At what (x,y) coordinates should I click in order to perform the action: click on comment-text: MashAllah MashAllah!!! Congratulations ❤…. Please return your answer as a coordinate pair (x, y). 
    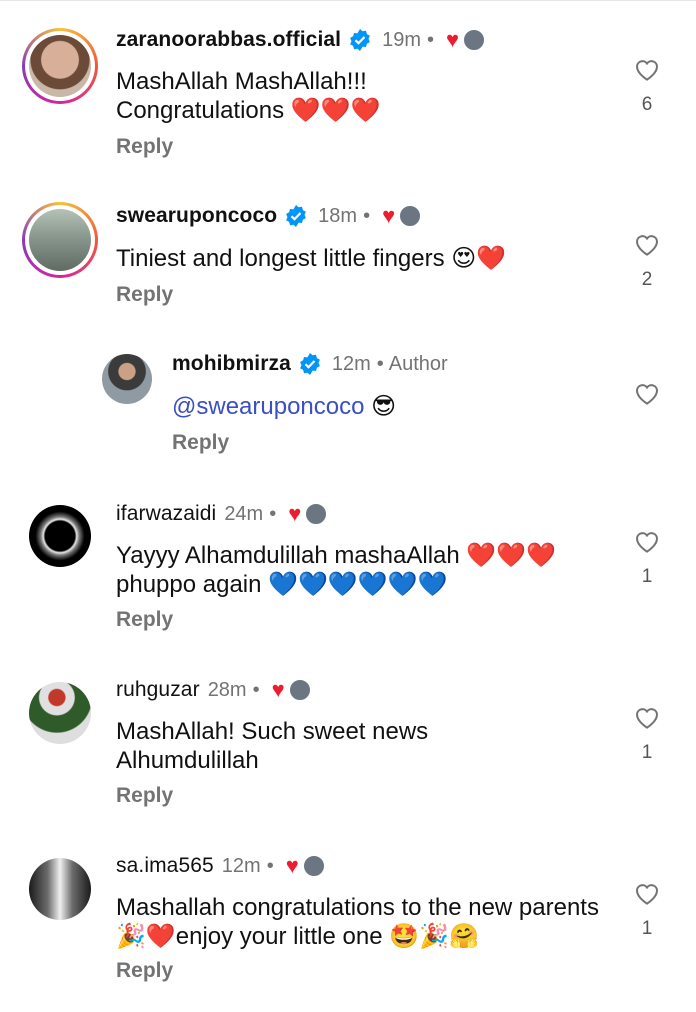
    Looking at the image, I should click on (248, 96).